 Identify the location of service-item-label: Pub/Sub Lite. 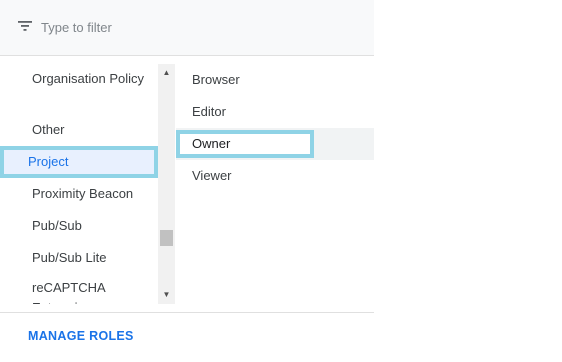
(69, 257).